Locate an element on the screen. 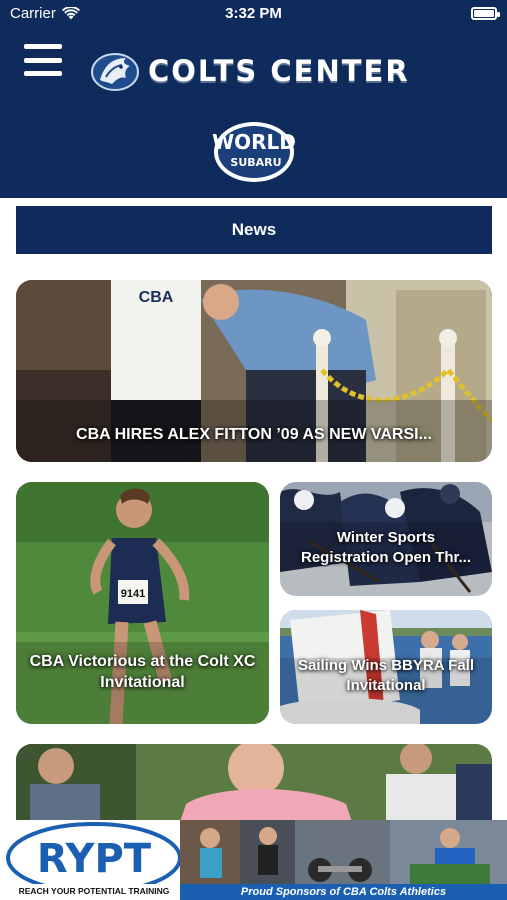  clock: 3:32 PM is located at coordinates (253, 13).